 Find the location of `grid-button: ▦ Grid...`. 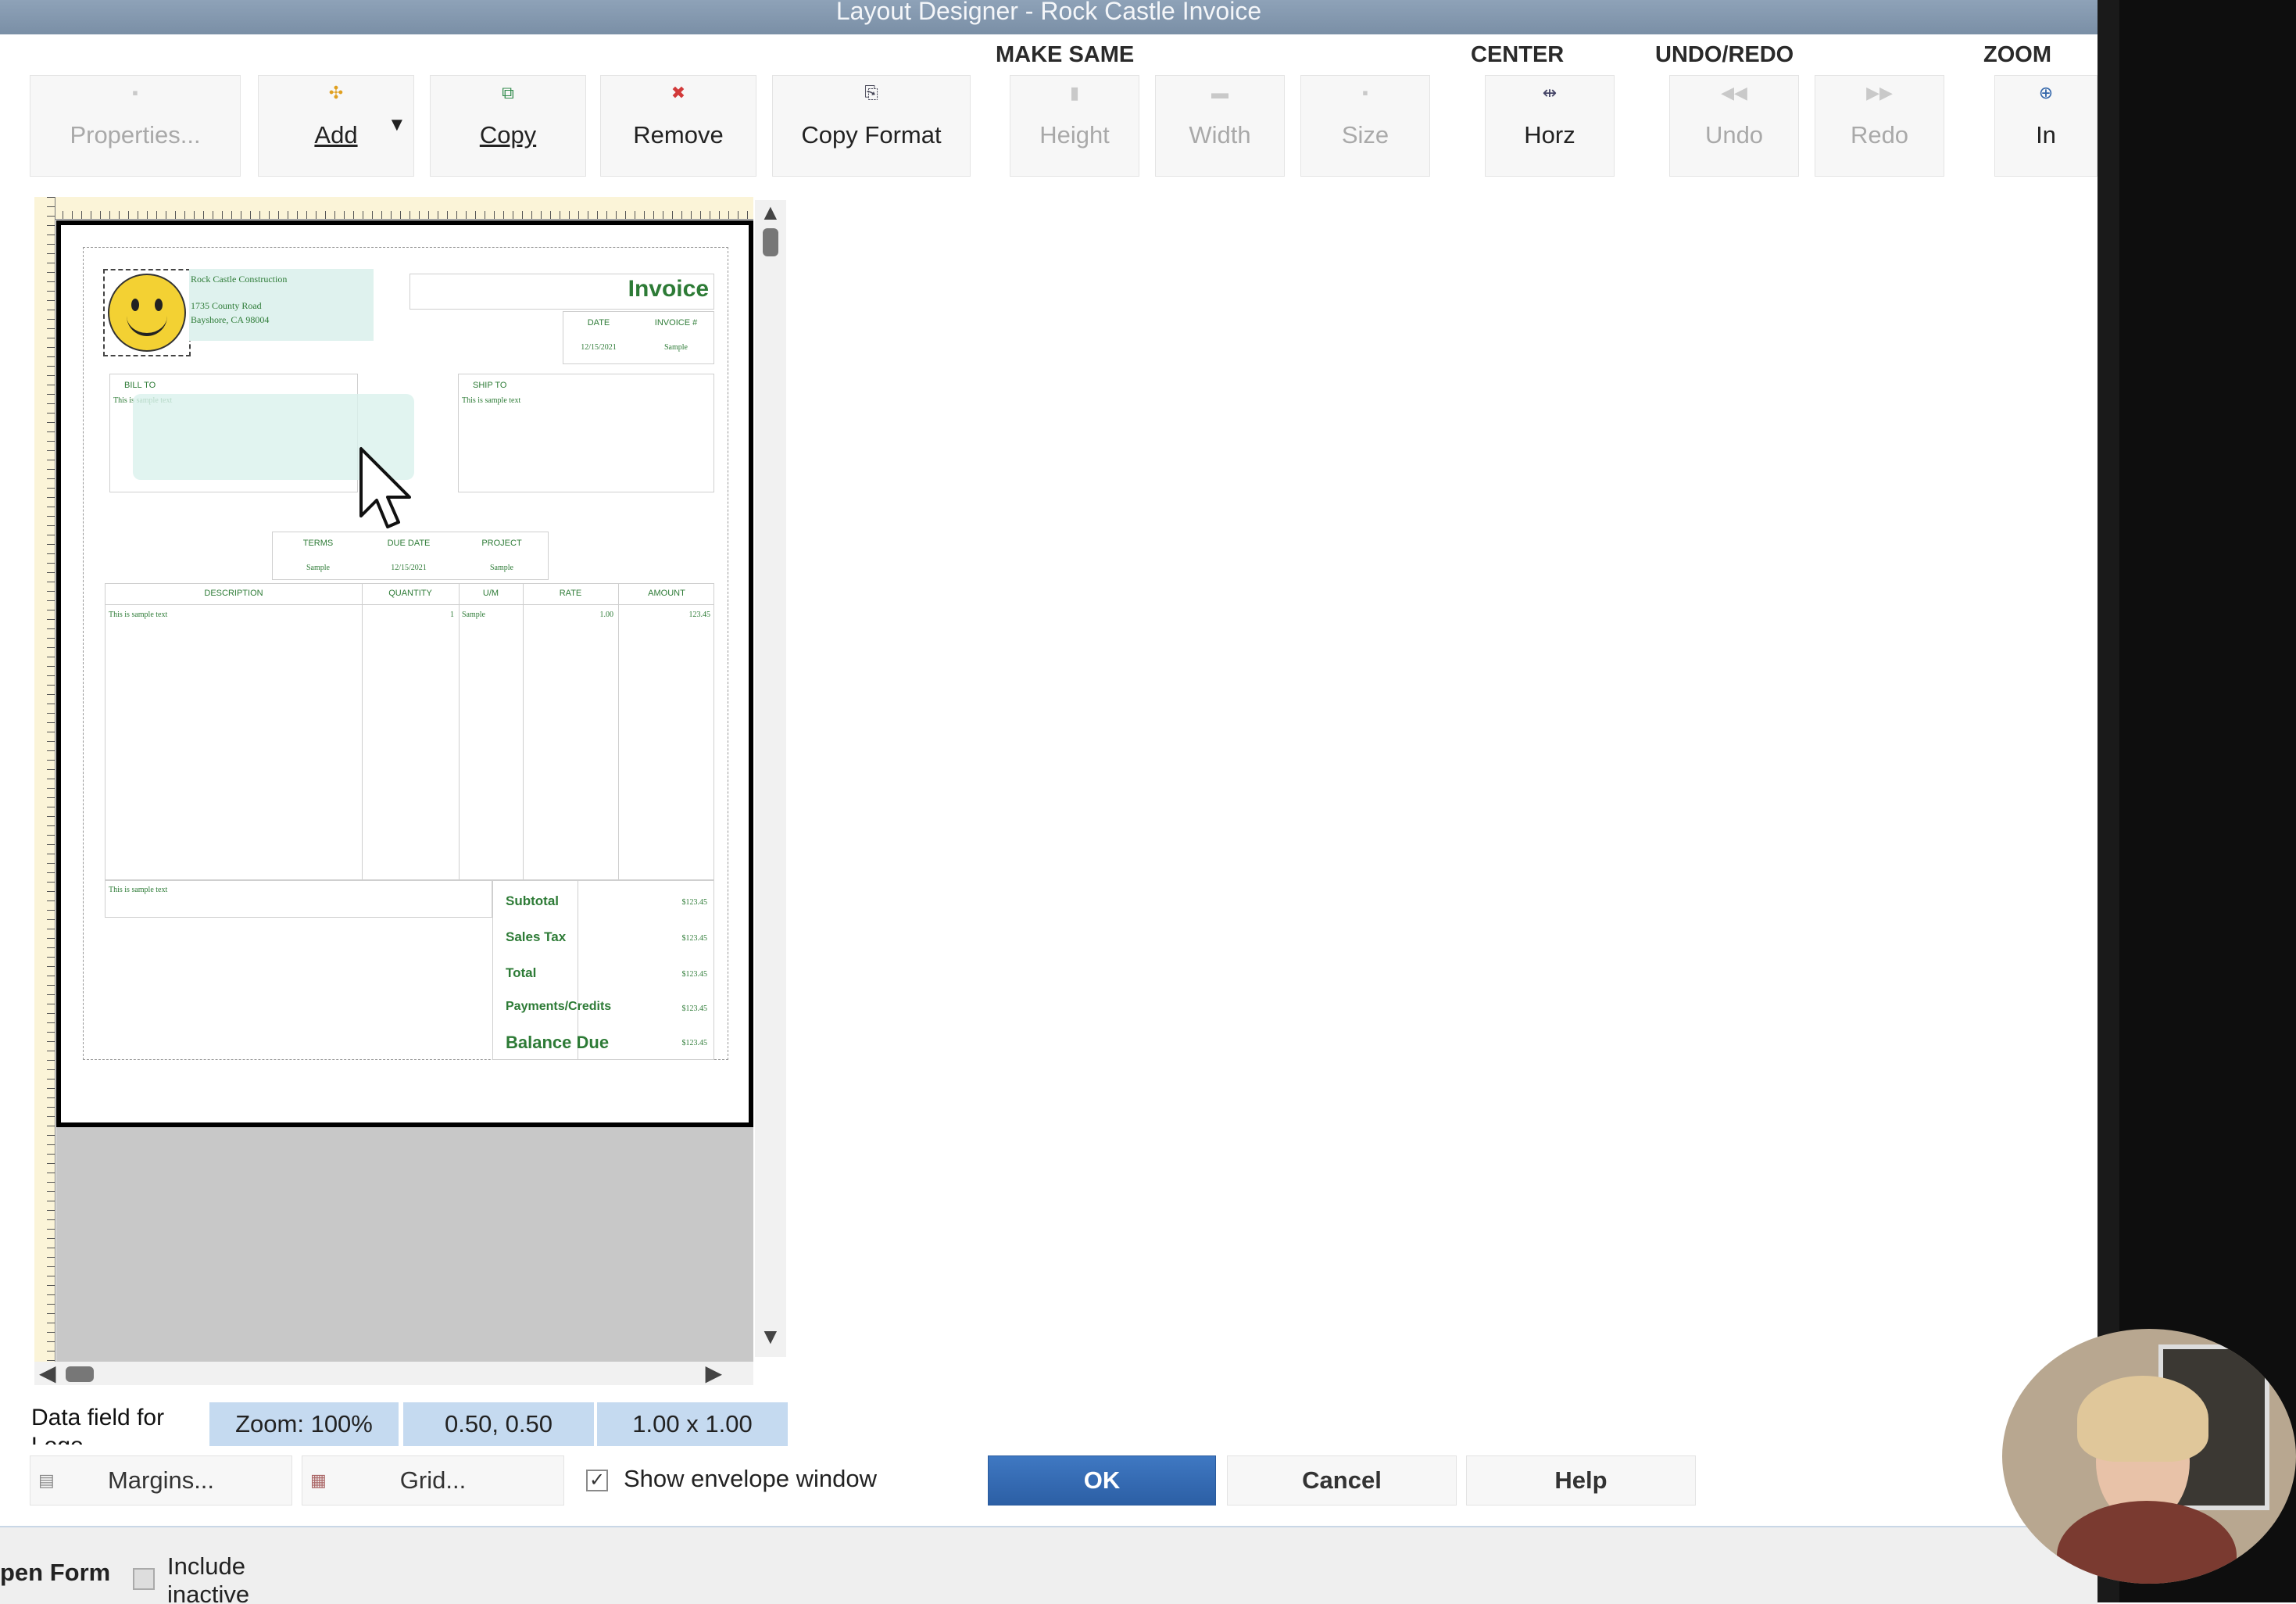

grid-button: ▦ Grid... is located at coordinates (433, 1480).